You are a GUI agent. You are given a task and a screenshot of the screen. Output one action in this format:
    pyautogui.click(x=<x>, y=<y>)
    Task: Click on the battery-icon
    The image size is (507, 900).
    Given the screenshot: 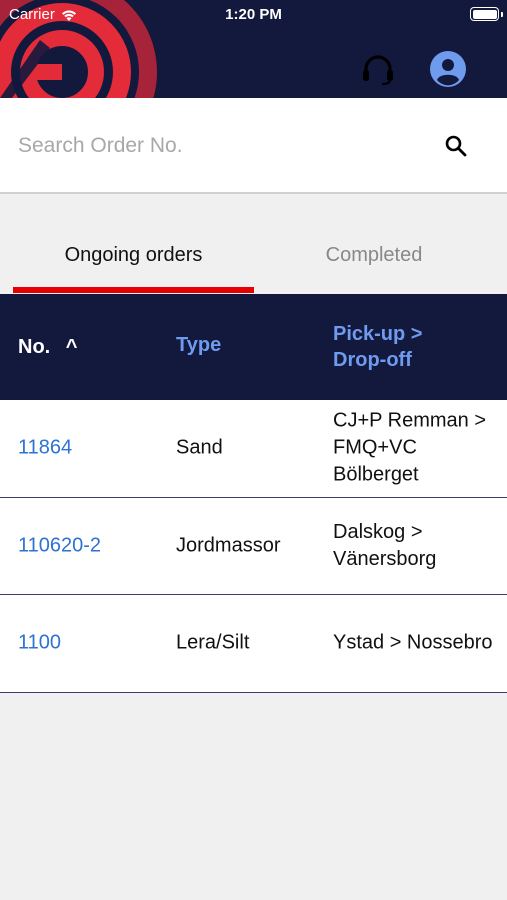 What is the action you would take?
    pyautogui.click(x=484, y=14)
    